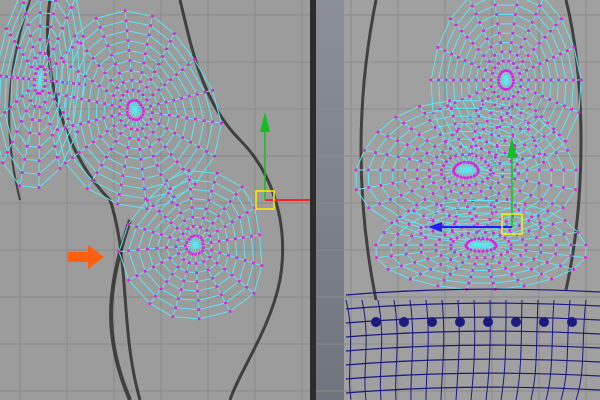  Describe the element at coordinates (544, 322) in the screenshot. I see `belt-rivet` at that location.